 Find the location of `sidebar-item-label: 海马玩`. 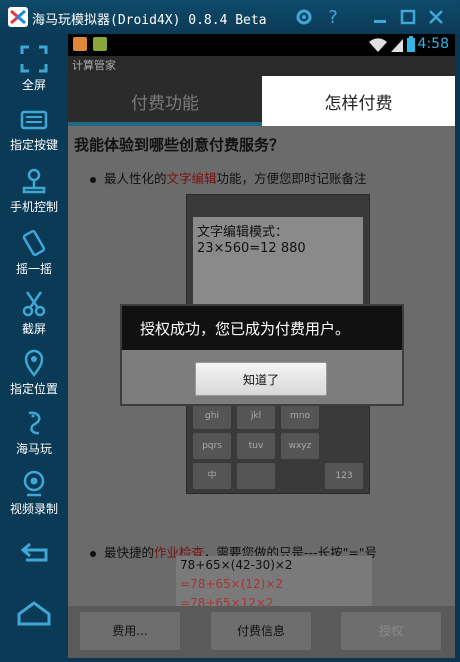

sidebar-item-label: 海马玩 is located at coordinates (33, 449).